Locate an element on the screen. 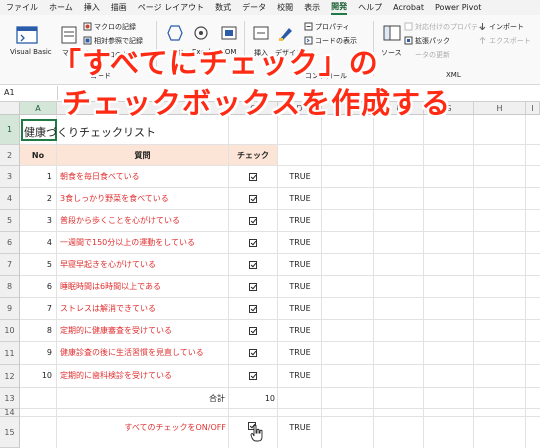 The image size is (540, 448). item-number: 2 is located at coordinates (49, 198).